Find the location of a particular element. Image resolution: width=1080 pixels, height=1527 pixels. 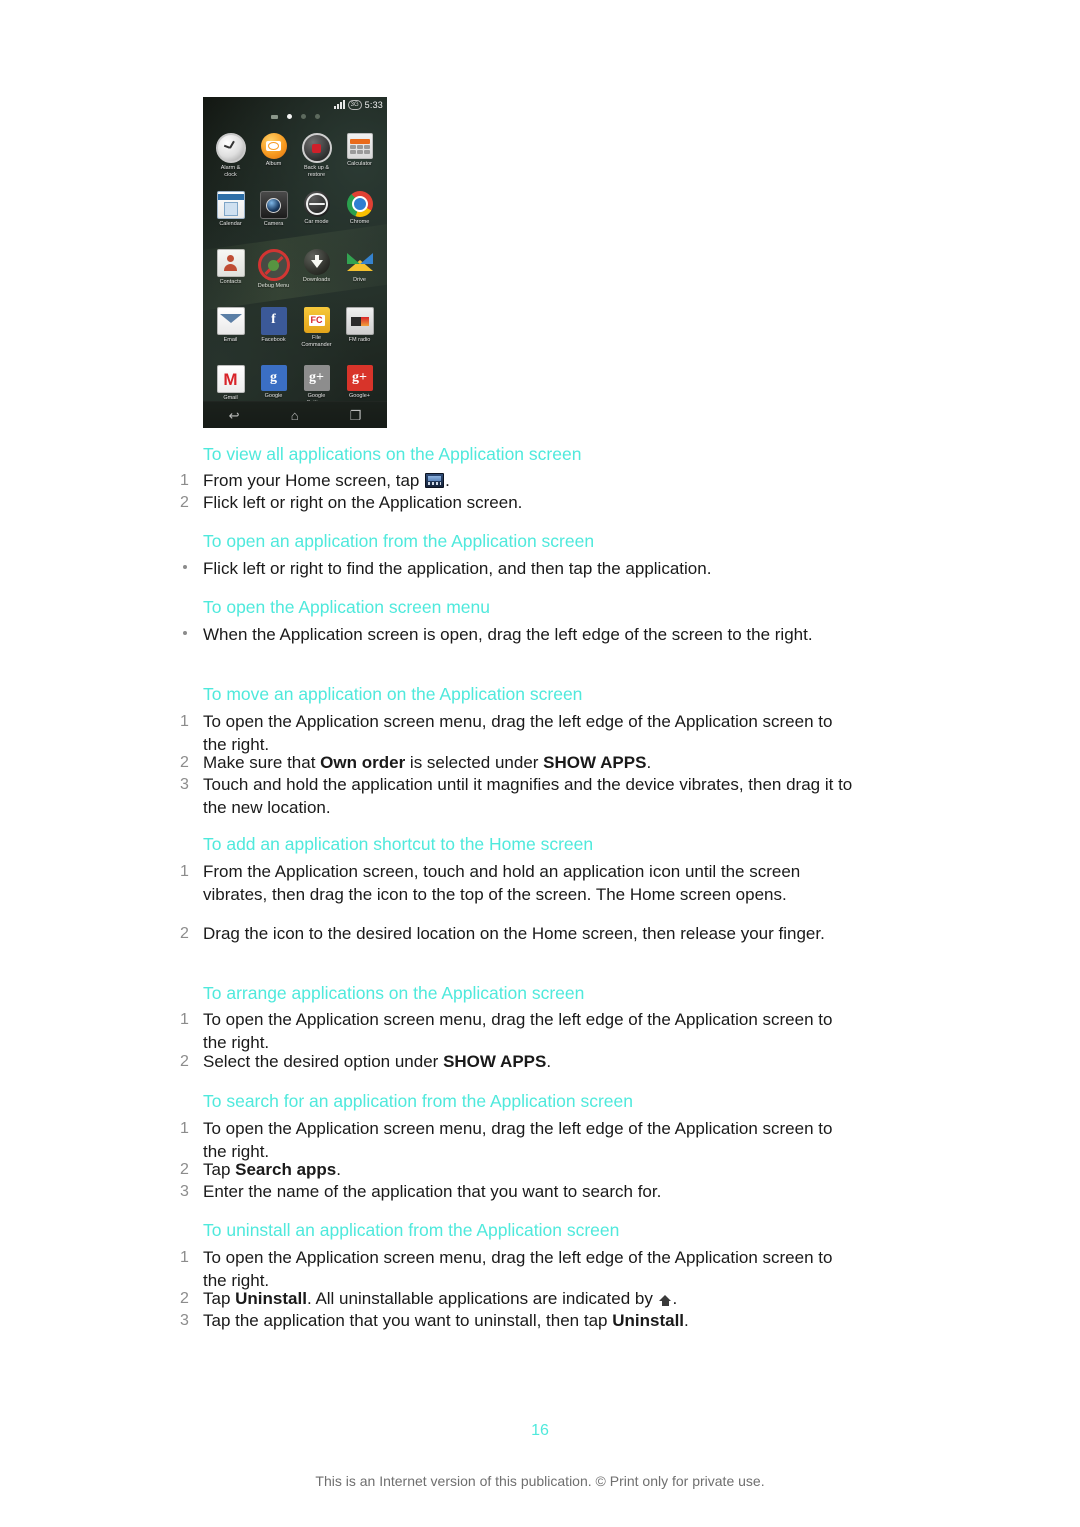

recents-icon: ❐ is located at coordinates (356, 415).